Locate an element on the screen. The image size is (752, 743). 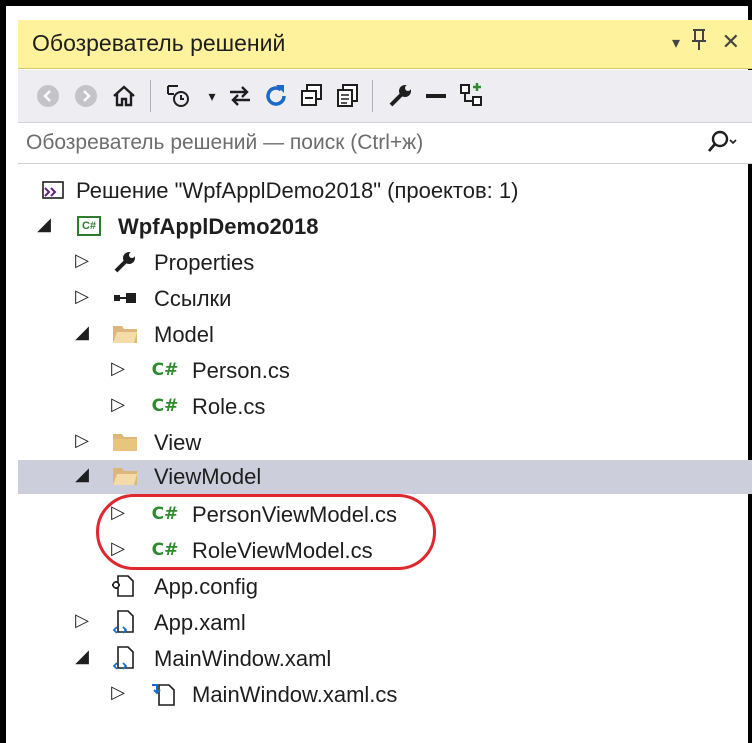
close-icon: ✕ is located at coordinates (731, 42).